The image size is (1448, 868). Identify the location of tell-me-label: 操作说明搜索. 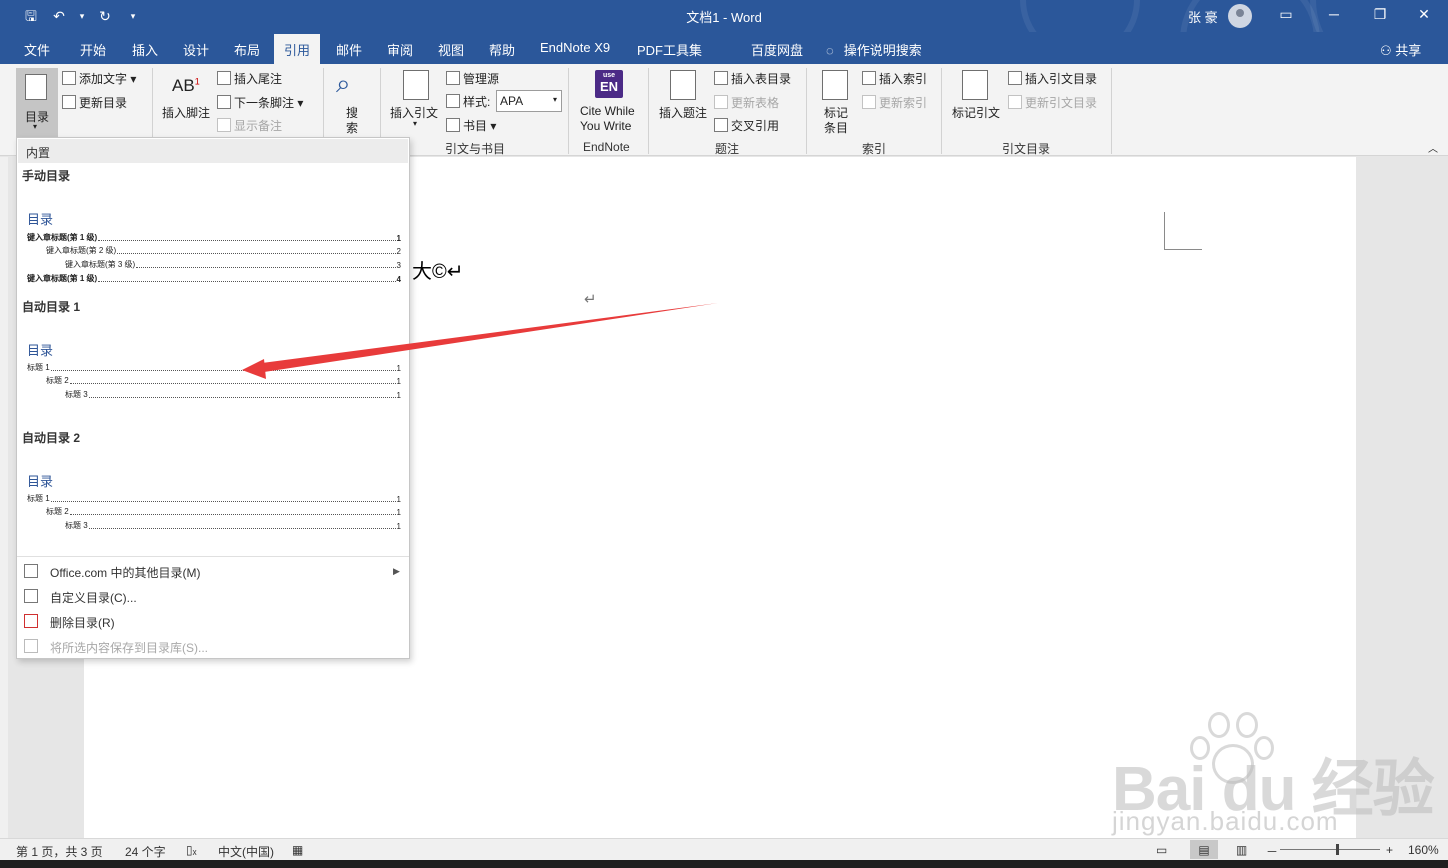
(882, 50).